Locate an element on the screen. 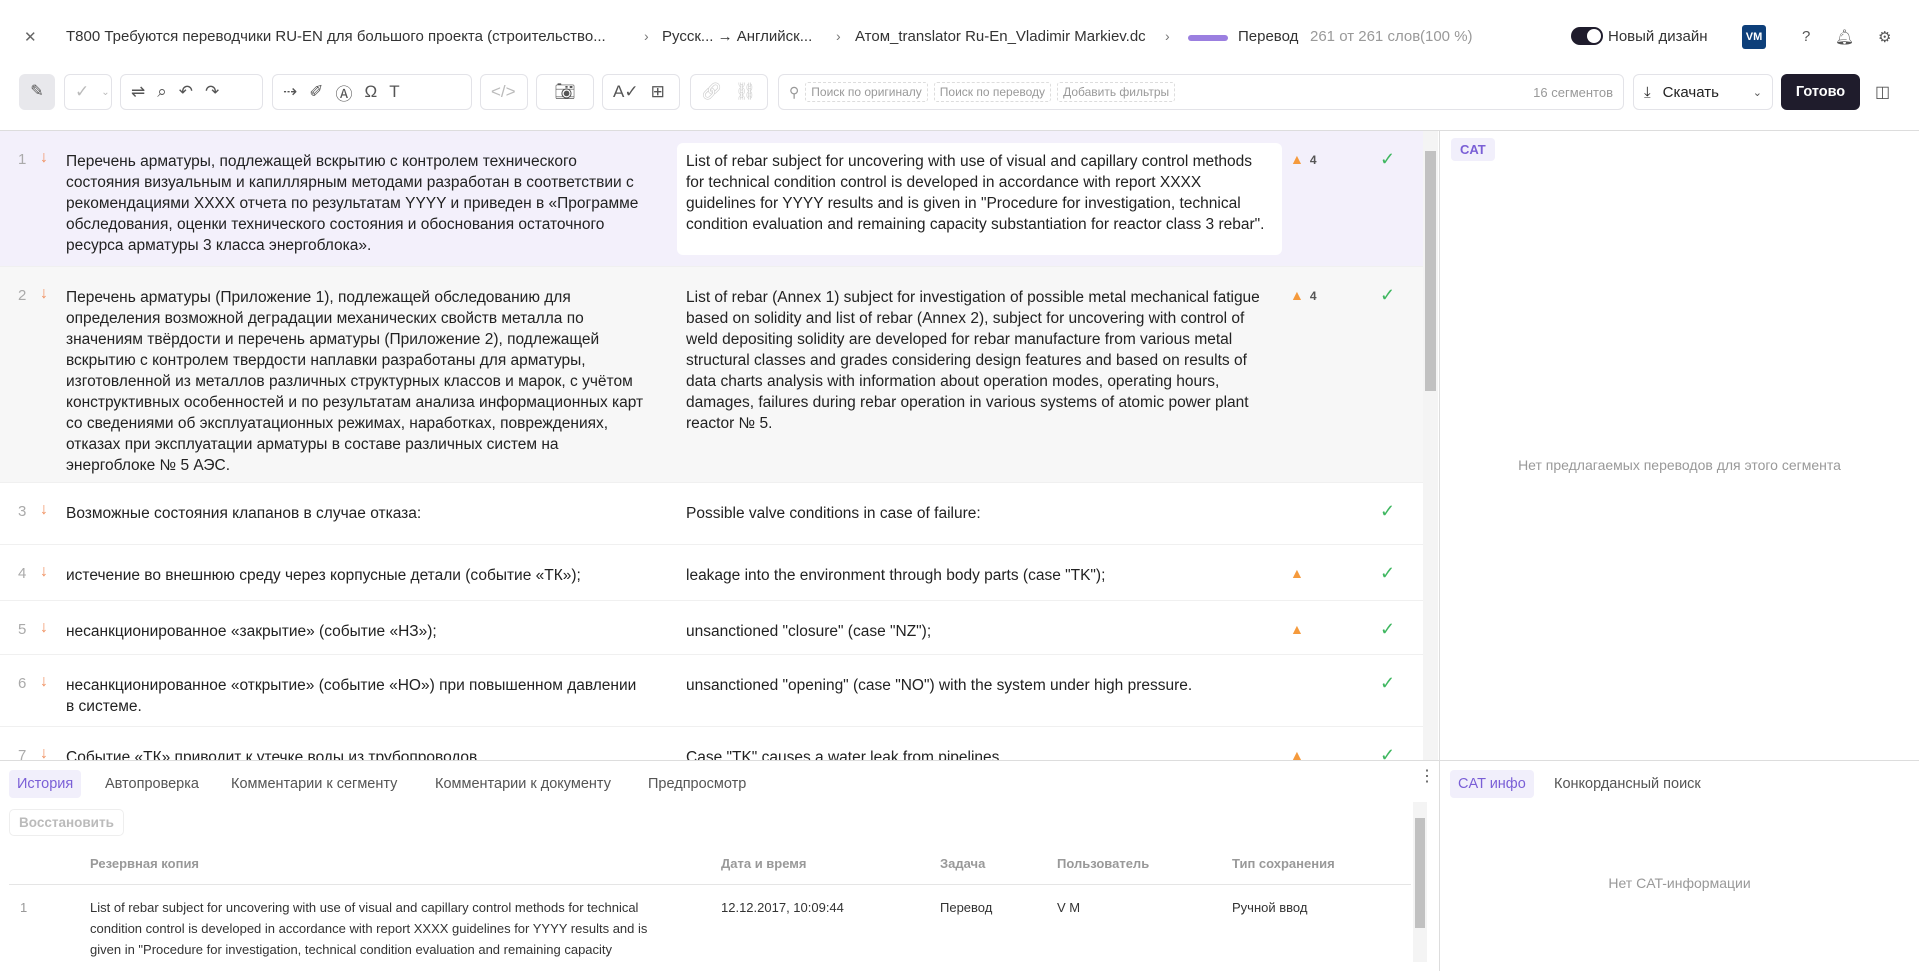 Image resolution: width=1919 pixels, height=971 pixels. download-button: ⤓ Скачать ⌄ is located at coordinates (1703, 92).